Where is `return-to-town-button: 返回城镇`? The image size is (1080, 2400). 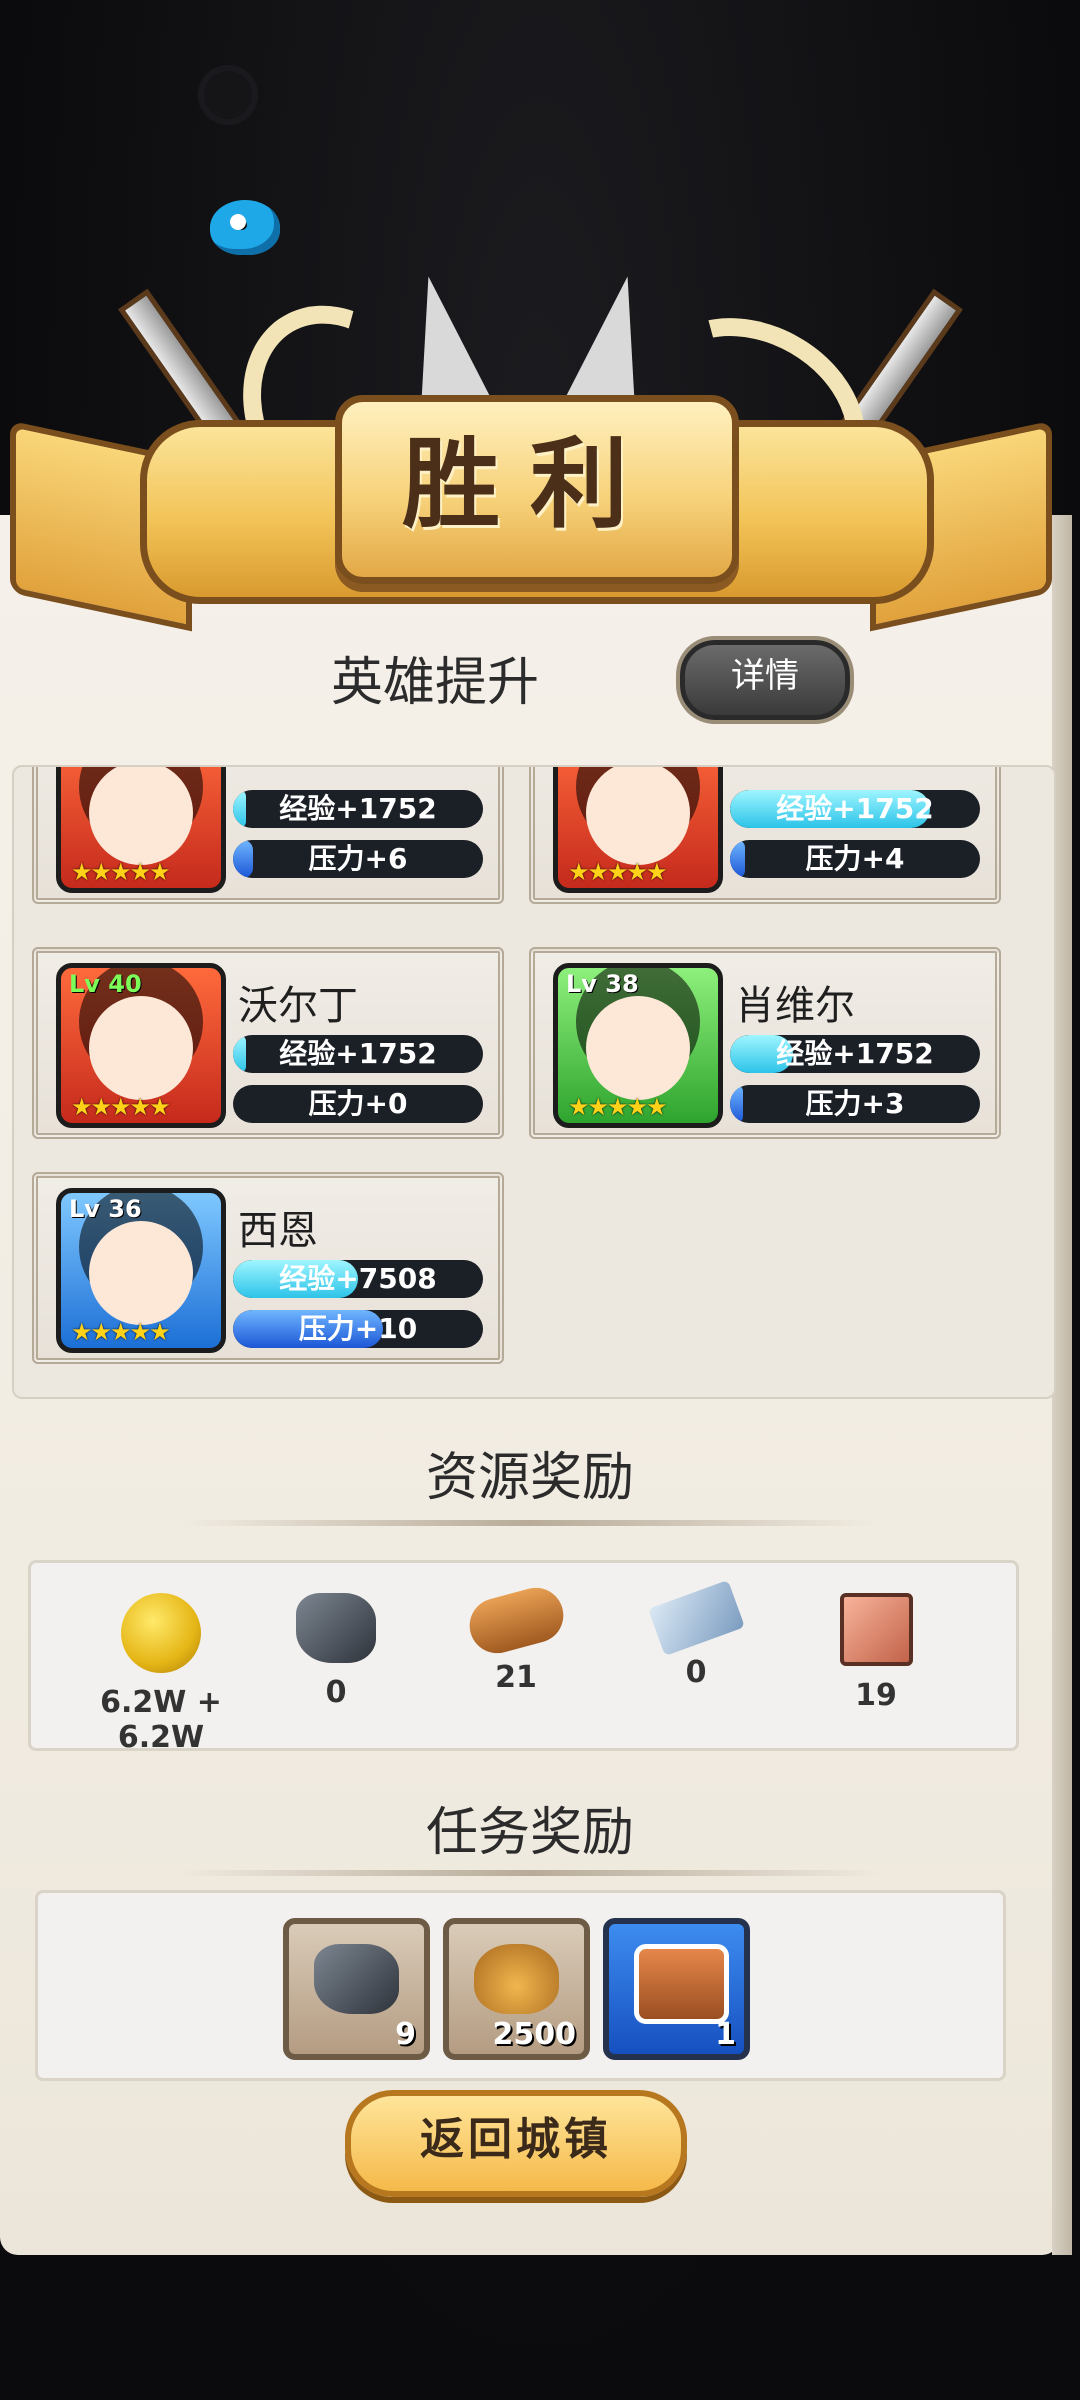
return-to-town-button: 返回城镇 is located at coordinates (516, 2143).